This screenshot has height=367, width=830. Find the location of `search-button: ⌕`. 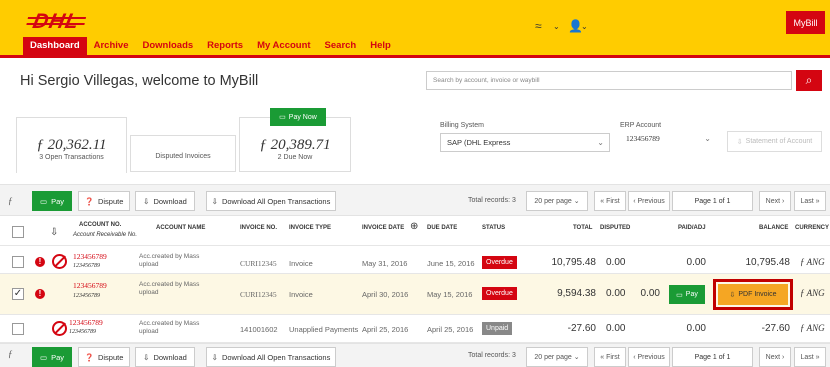

search-button: ⌕ is located at coordinates (809, 80).